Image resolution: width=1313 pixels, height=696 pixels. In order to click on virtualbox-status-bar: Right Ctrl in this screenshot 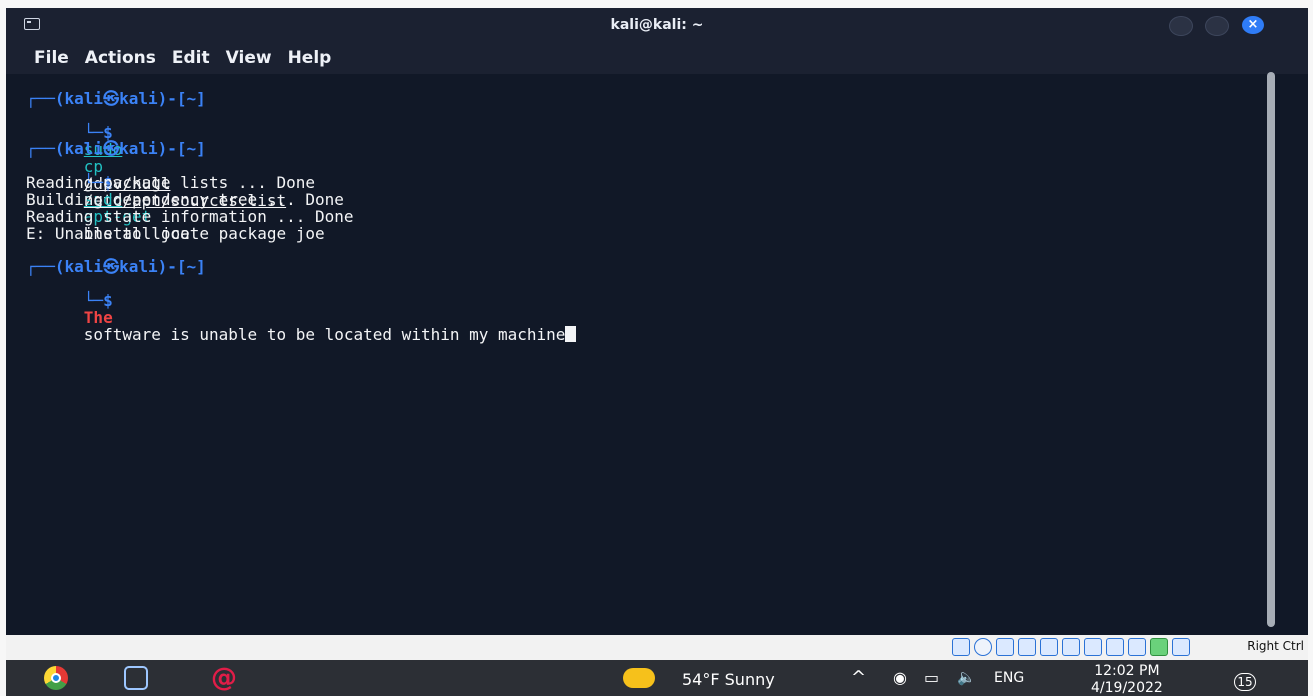, I will do `click(657, 647)`.